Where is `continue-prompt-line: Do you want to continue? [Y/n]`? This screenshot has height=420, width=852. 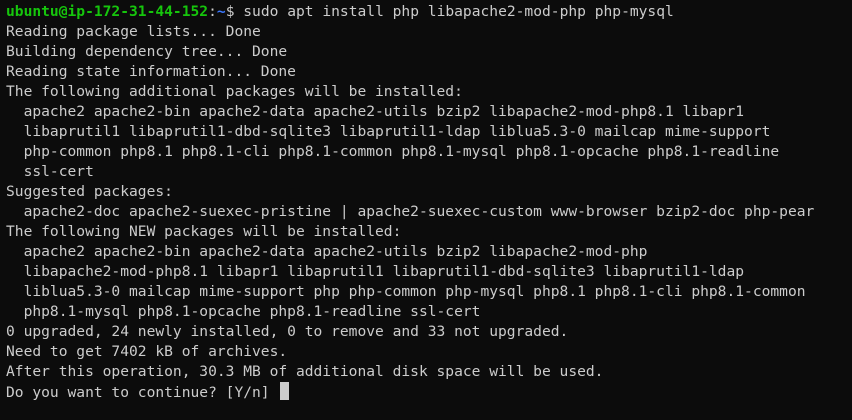 continue-prompt-line: Do you want to continue? [Y/n] is located at coordinates (429, 392).